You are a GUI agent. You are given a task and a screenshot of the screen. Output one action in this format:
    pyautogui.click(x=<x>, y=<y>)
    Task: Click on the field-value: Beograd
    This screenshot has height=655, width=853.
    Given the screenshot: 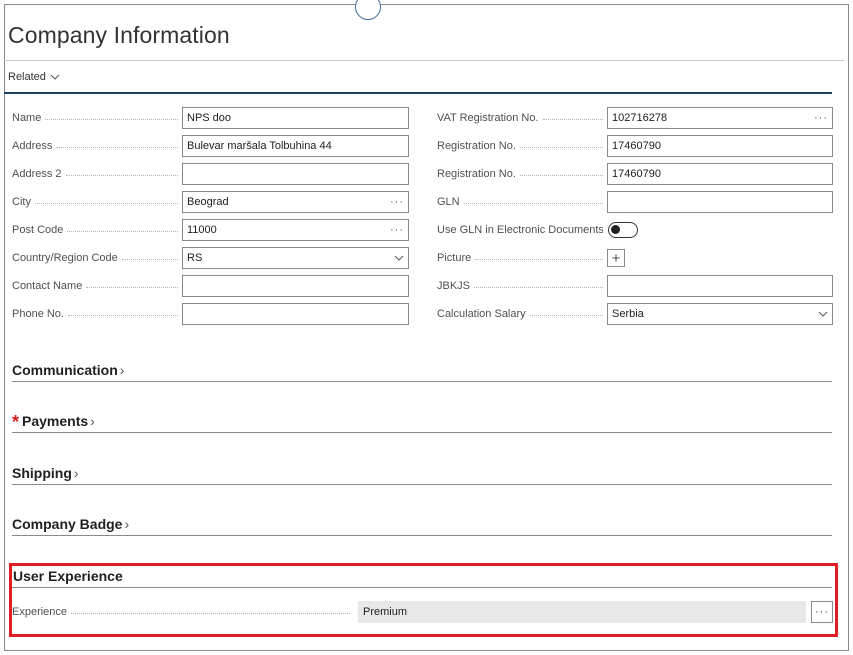 What is the action you would take?
    pyautogui.click(x=208, y=202)
    